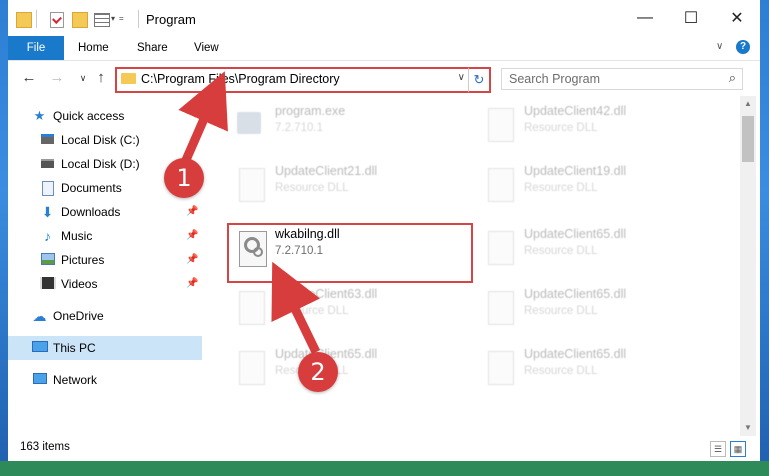  What do you see at coordinates (249, 212) in the screenshot?
I see `annotation-arrows` at bounding box center [249, 212].